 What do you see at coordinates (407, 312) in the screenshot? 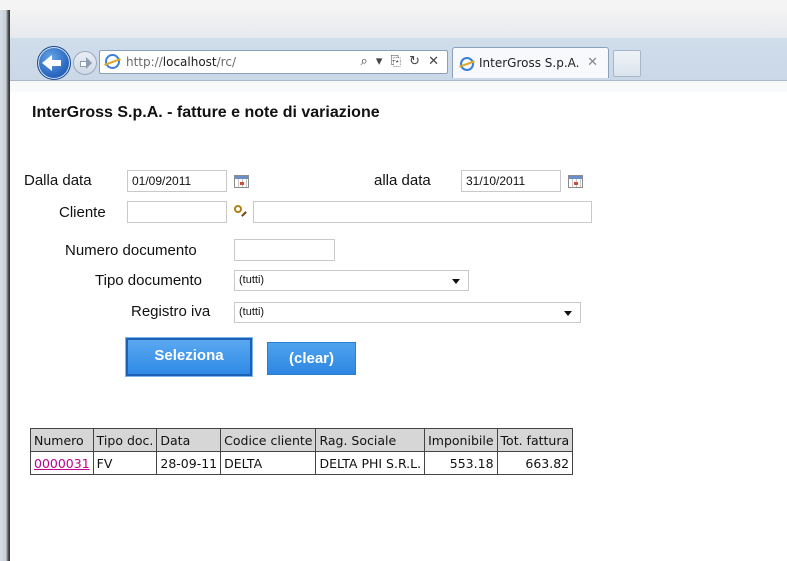
I see `registro-iva-select: (tutti)` at bounding box center [407, 312].